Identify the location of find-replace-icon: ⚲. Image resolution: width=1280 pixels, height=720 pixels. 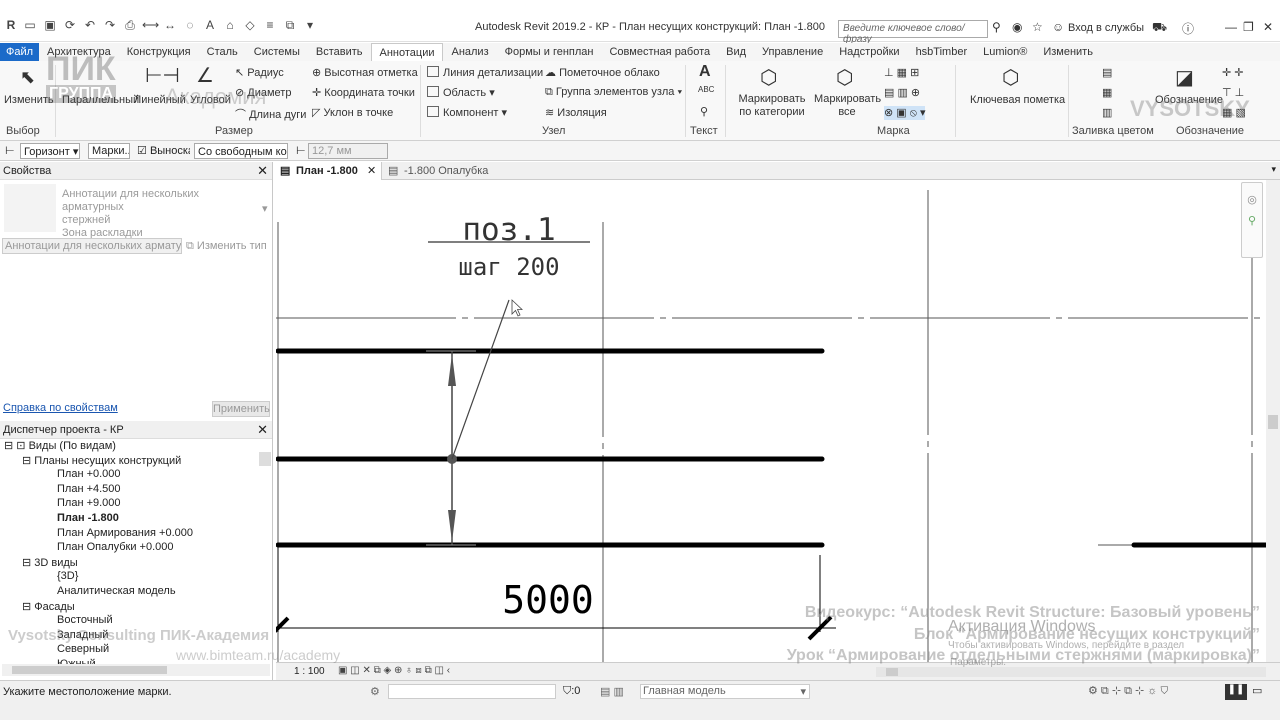
(704, 111).